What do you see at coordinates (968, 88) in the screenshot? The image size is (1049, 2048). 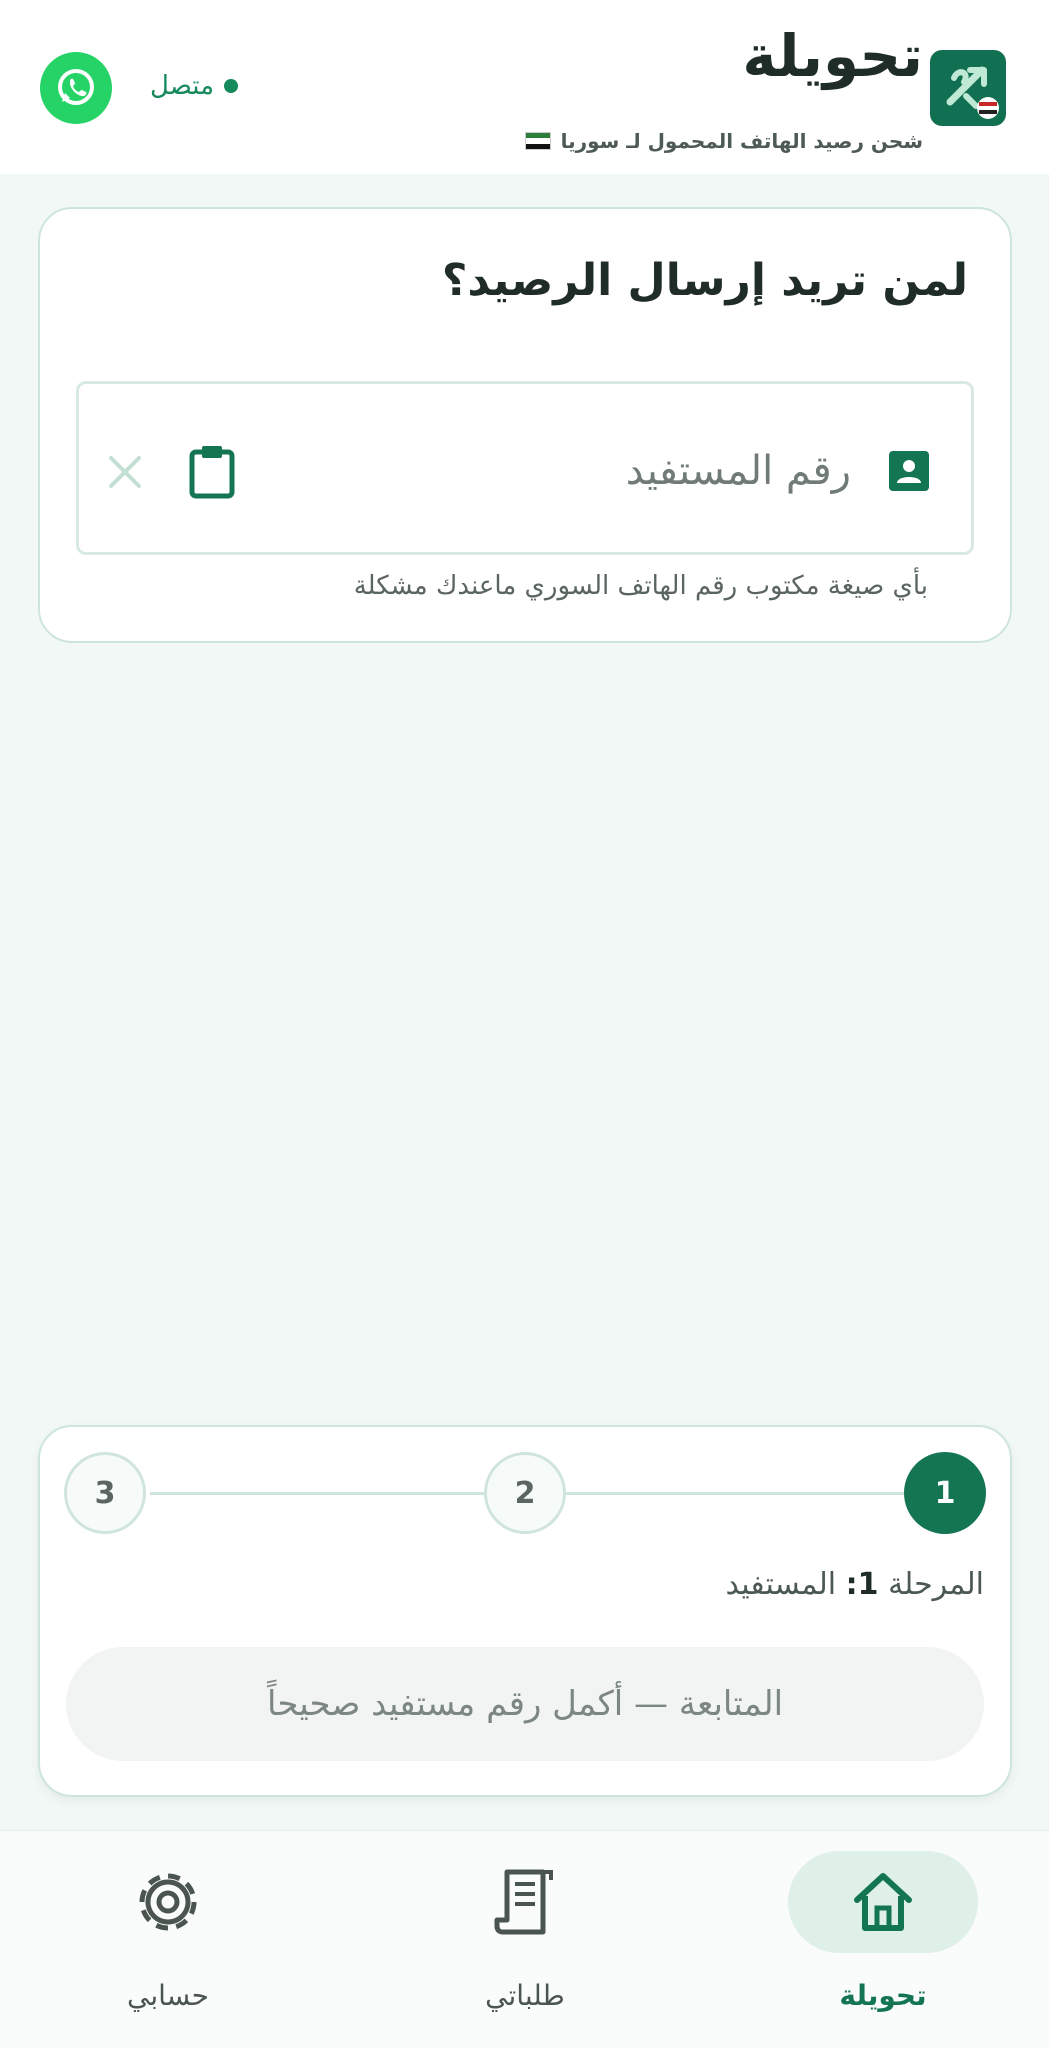 I see `app-logo` at bounding box center [968, 88].